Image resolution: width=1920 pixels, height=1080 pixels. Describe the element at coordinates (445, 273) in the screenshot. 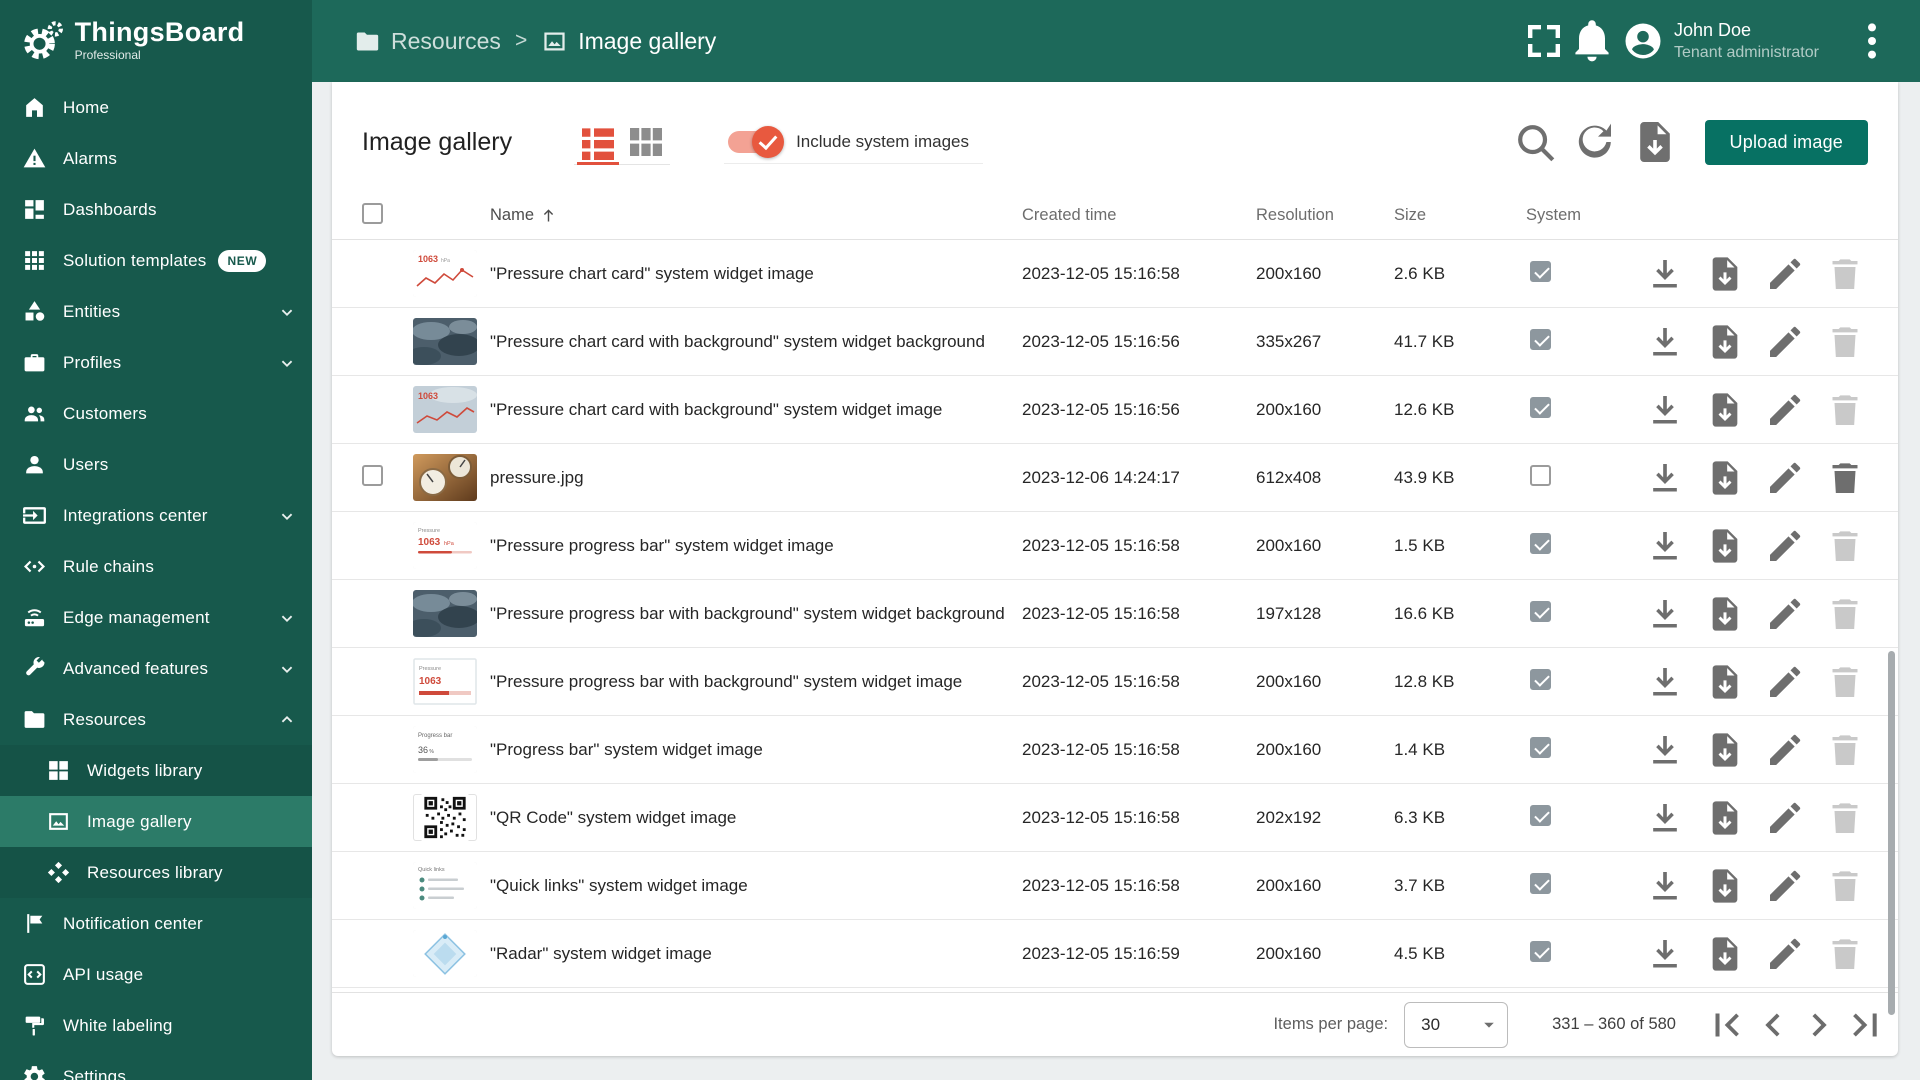

I see `image-thumbnail: 1063 hPa` at that location.